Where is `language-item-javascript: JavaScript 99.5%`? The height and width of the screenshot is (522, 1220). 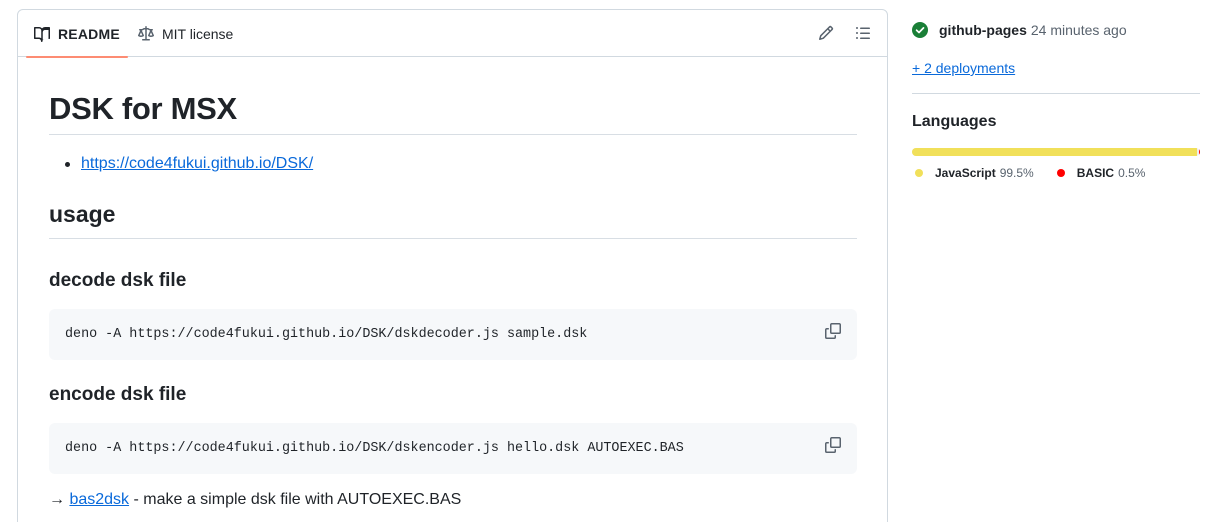 language-item-javascript: JavaScript 99.5% is located at coordinates (973, 173).